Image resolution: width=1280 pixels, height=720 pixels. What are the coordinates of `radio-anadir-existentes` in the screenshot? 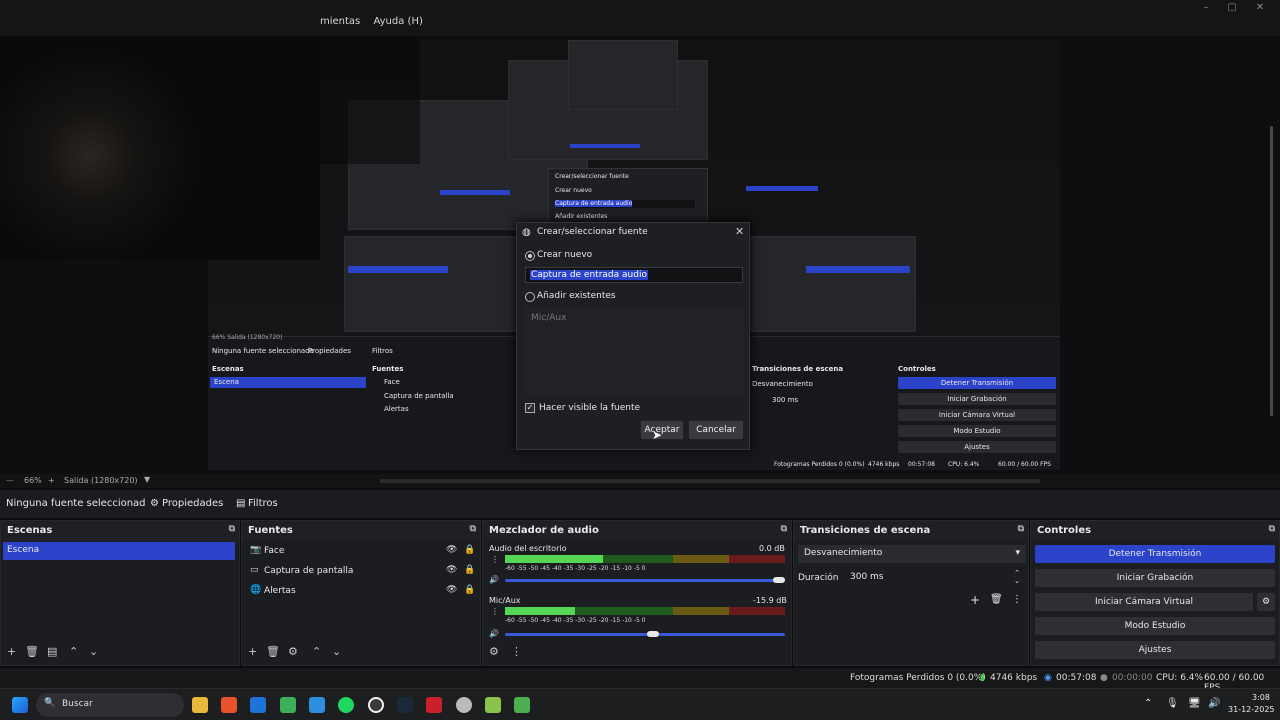 It's located at (530, 297).